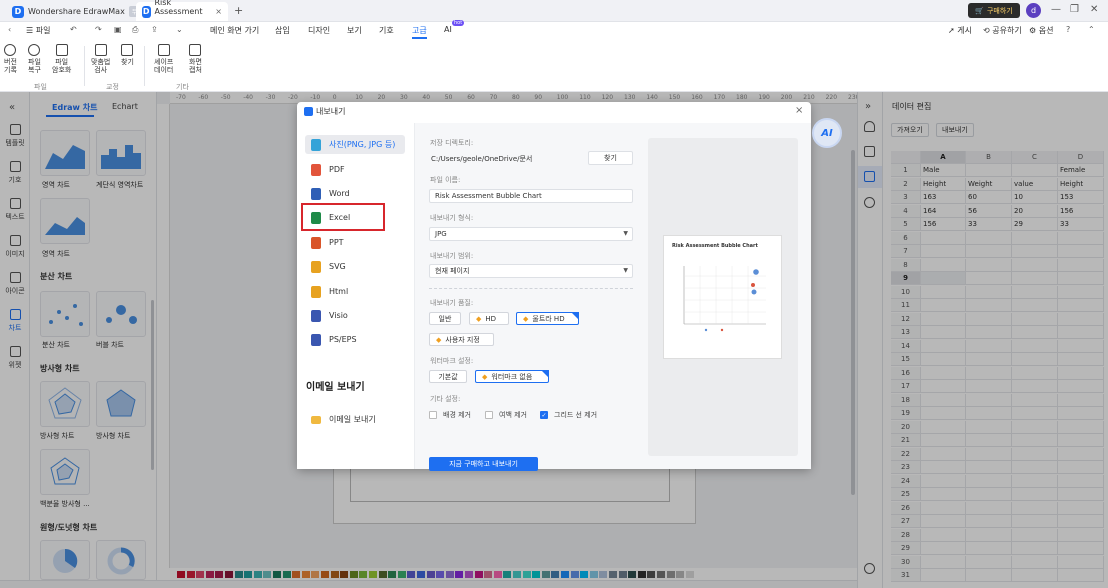 The width and height of the screenshot is (1108, 588). Describe the element at coordinates (506, 415) in the screenshot. I see `remove-margin-checkbox: 여백 제거` at that location.